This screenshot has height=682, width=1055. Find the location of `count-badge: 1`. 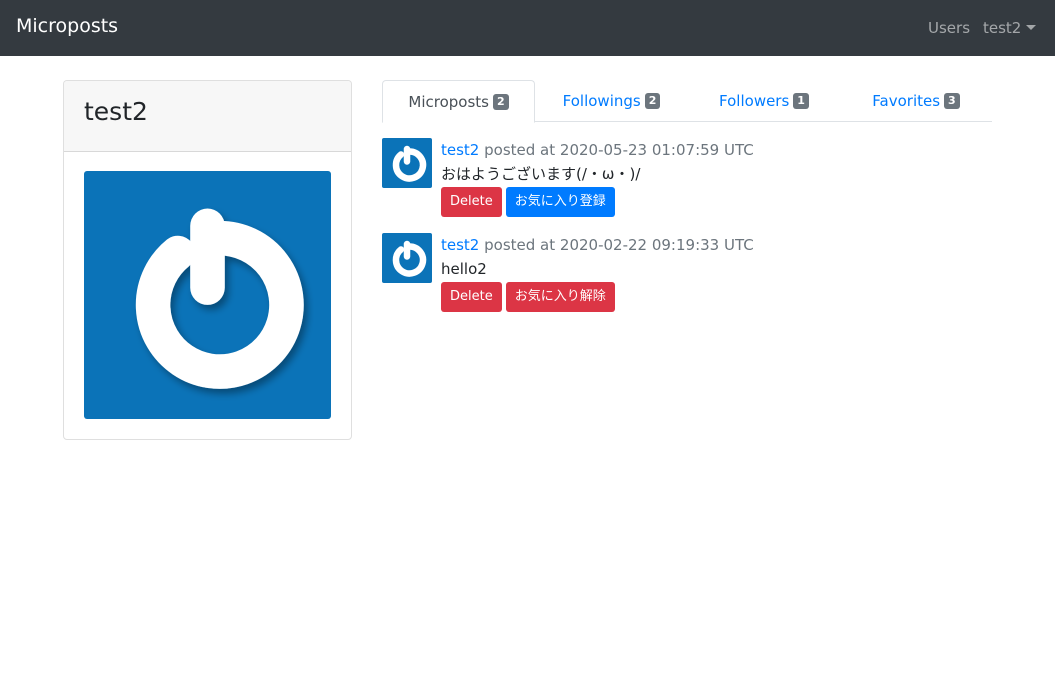

count-badge: 1 is located at coordinates (801, 101).